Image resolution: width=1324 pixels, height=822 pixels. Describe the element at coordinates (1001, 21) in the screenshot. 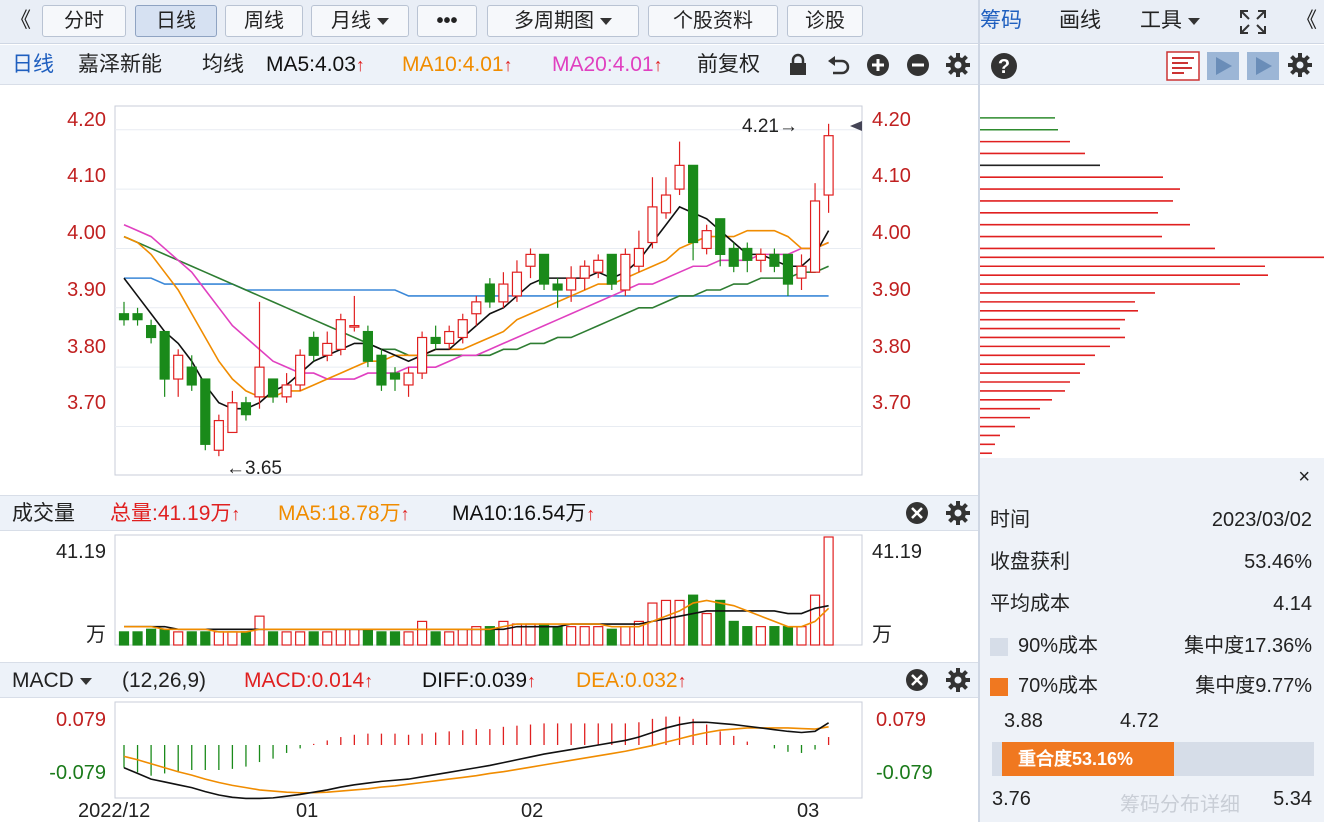

I see `chip-tab: 筹码` at that location.